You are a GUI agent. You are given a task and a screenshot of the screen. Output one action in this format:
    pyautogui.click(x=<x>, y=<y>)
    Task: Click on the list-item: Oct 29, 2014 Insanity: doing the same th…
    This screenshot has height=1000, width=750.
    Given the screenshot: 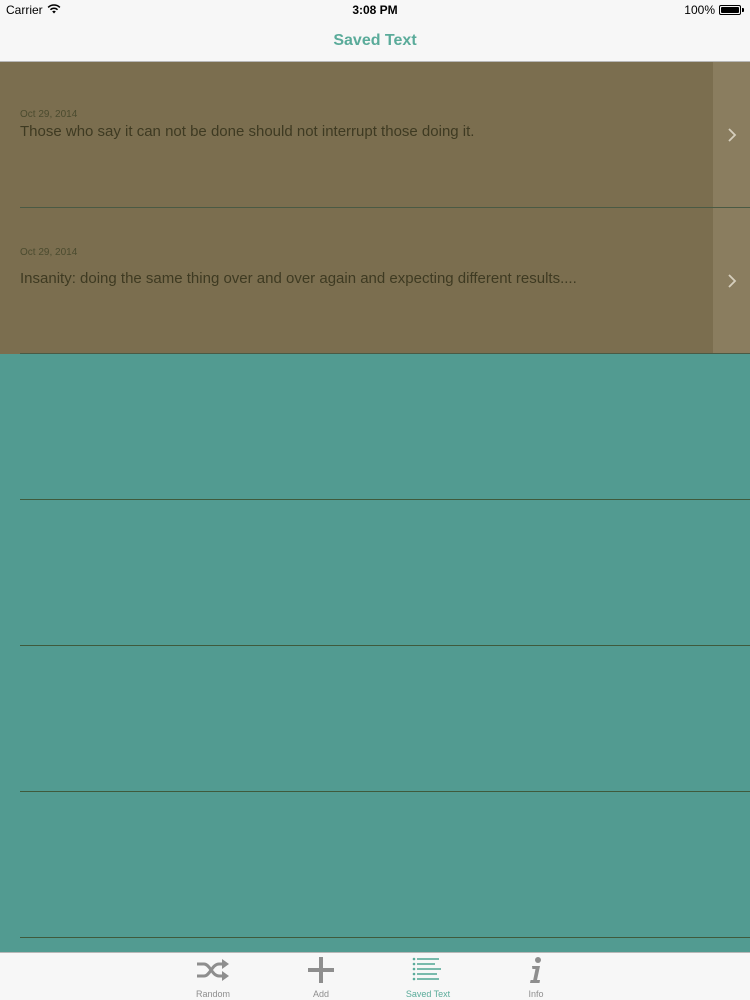 What is the action you would take?
    pyautogui.click(x=375, y=281)
    